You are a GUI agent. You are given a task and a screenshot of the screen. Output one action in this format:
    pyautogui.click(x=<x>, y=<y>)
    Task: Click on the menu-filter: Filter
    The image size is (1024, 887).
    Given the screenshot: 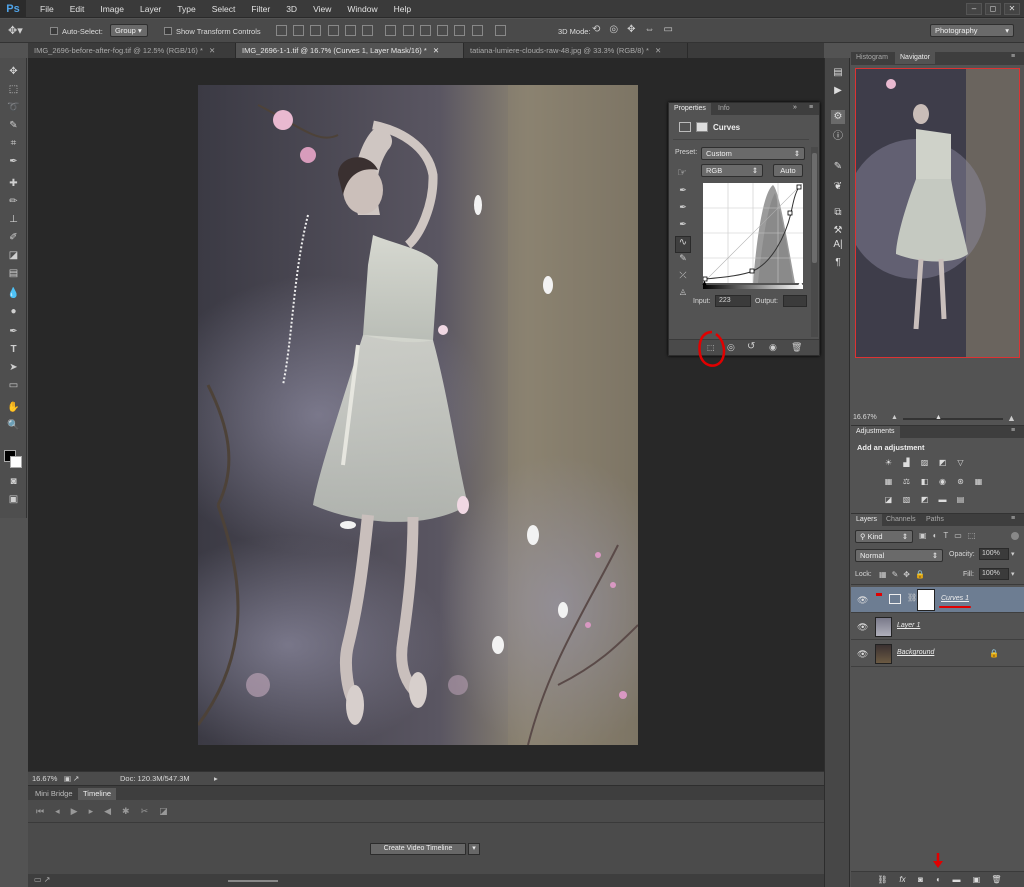 What is the action you would take?
    pyautogui.click(x=260, y=9)
    